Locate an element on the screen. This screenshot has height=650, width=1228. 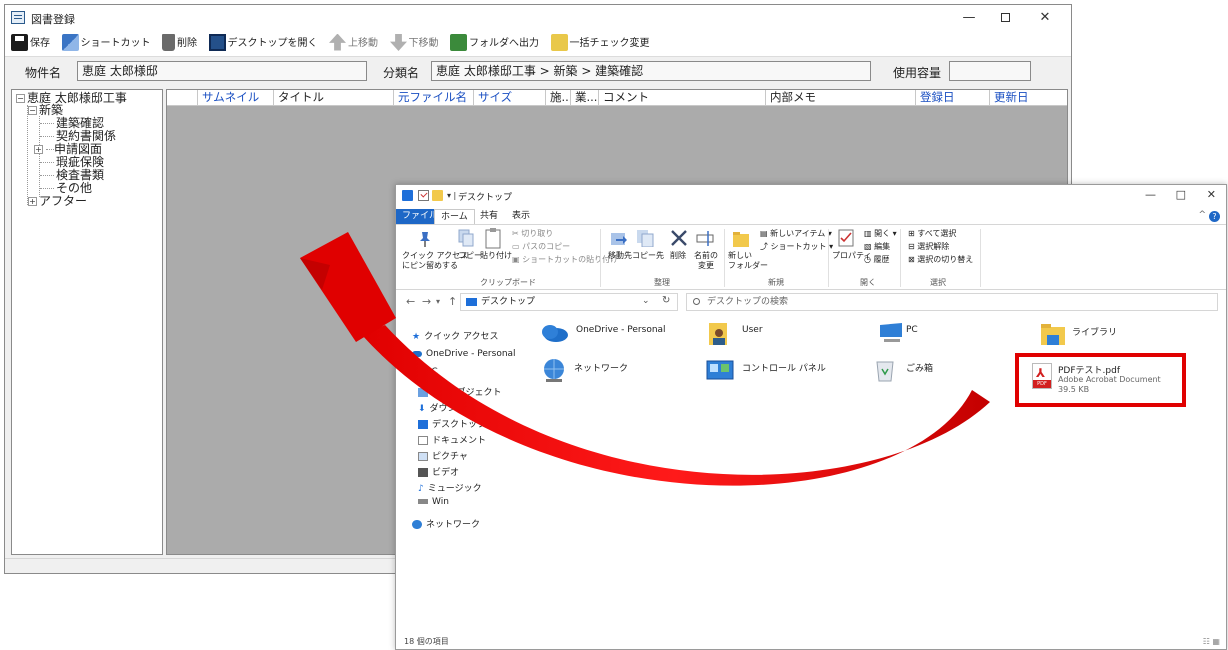
recent-locations-button: ▾ is located at coordinates (438, 301).